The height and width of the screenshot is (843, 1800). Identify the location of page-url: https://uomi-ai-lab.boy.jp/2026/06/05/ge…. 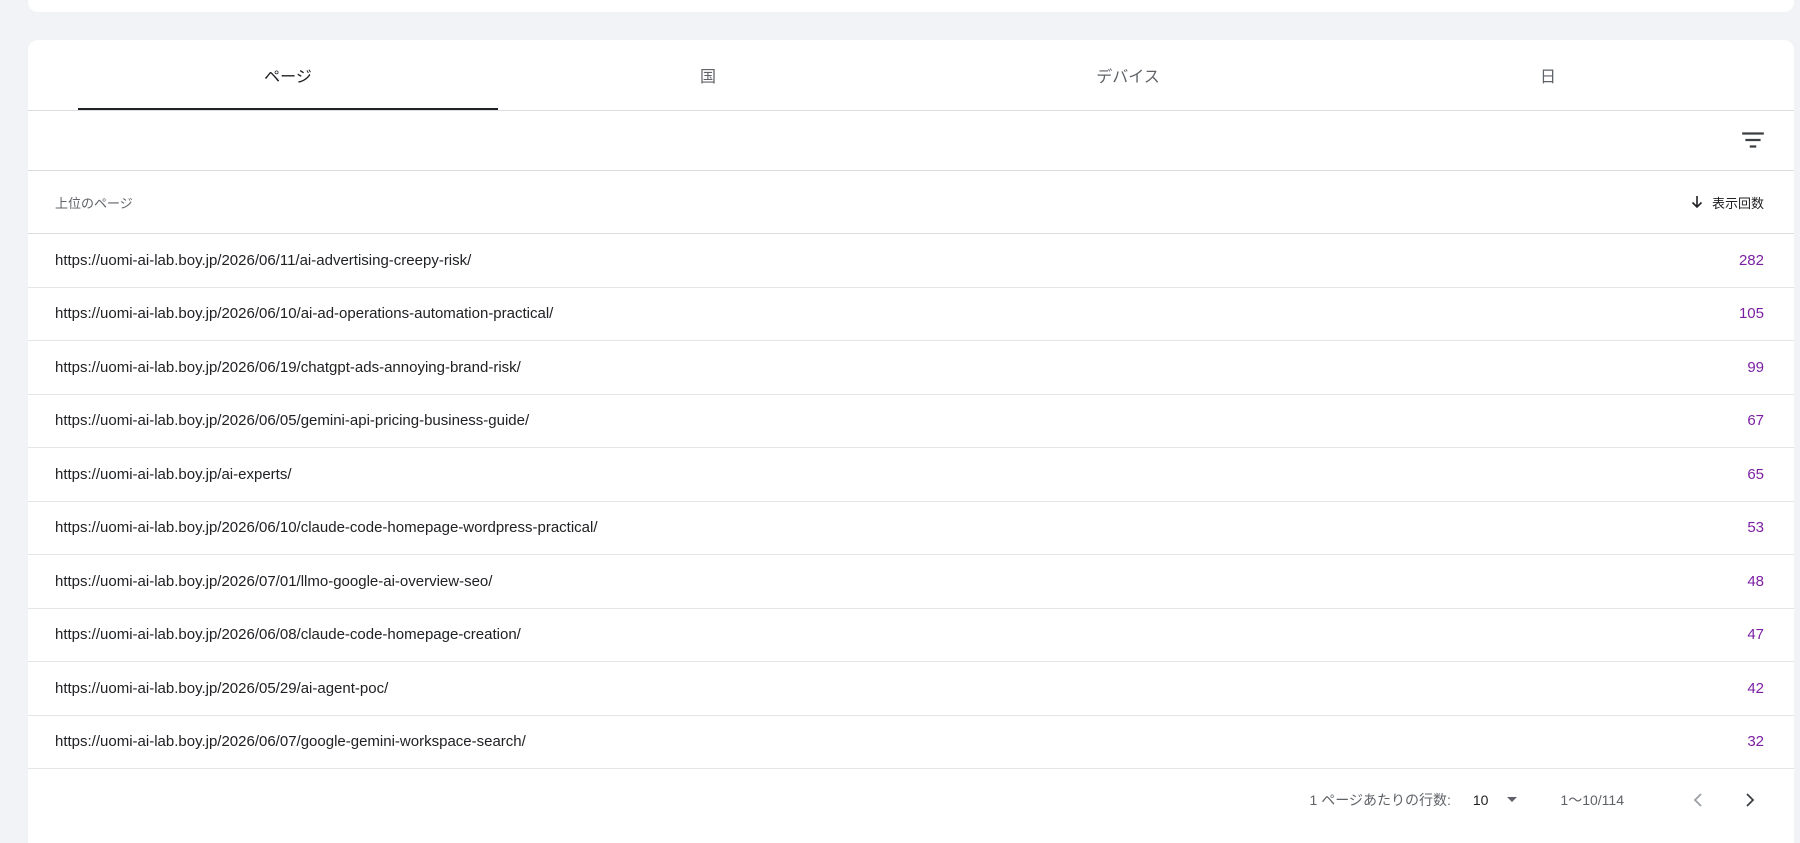
(292, 420).